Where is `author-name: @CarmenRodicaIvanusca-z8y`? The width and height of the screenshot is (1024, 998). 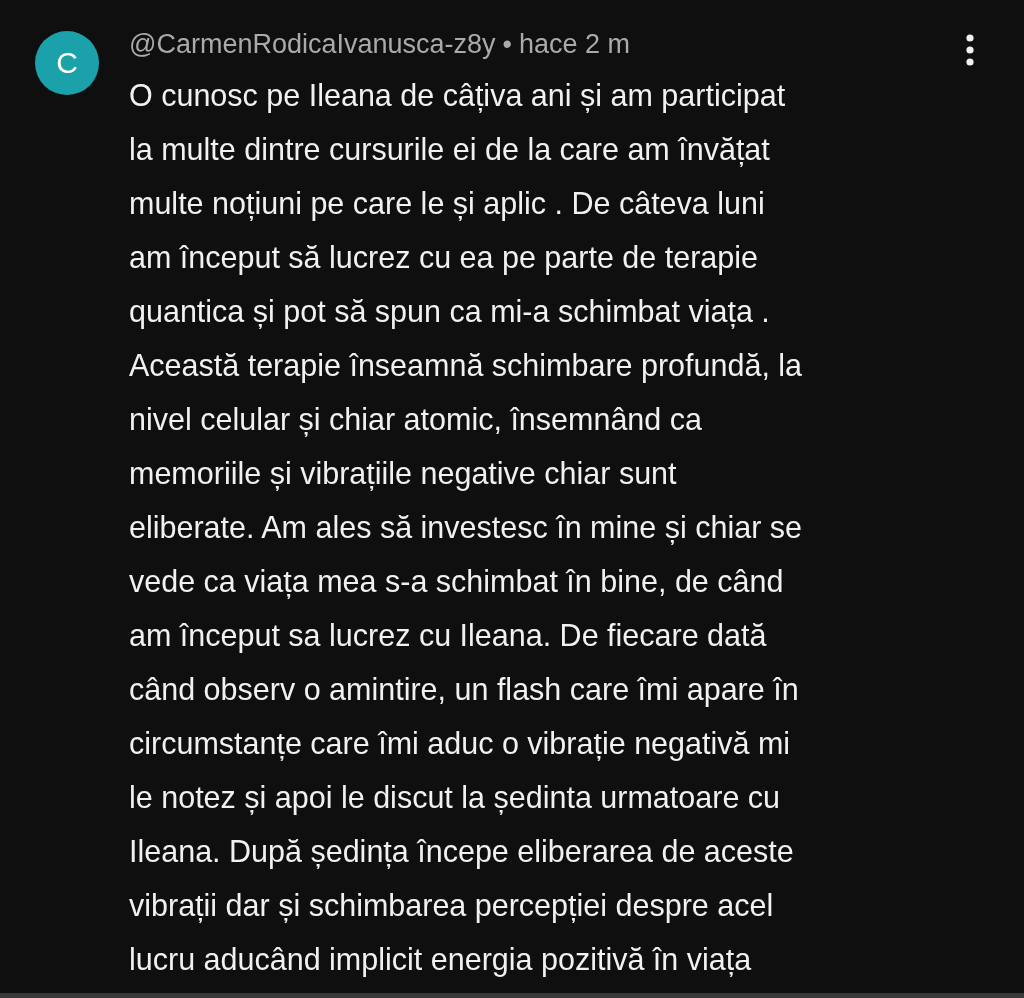 author-name: @CarmenRodicaIvanusca-z8y is located at coordinates (312, 44).